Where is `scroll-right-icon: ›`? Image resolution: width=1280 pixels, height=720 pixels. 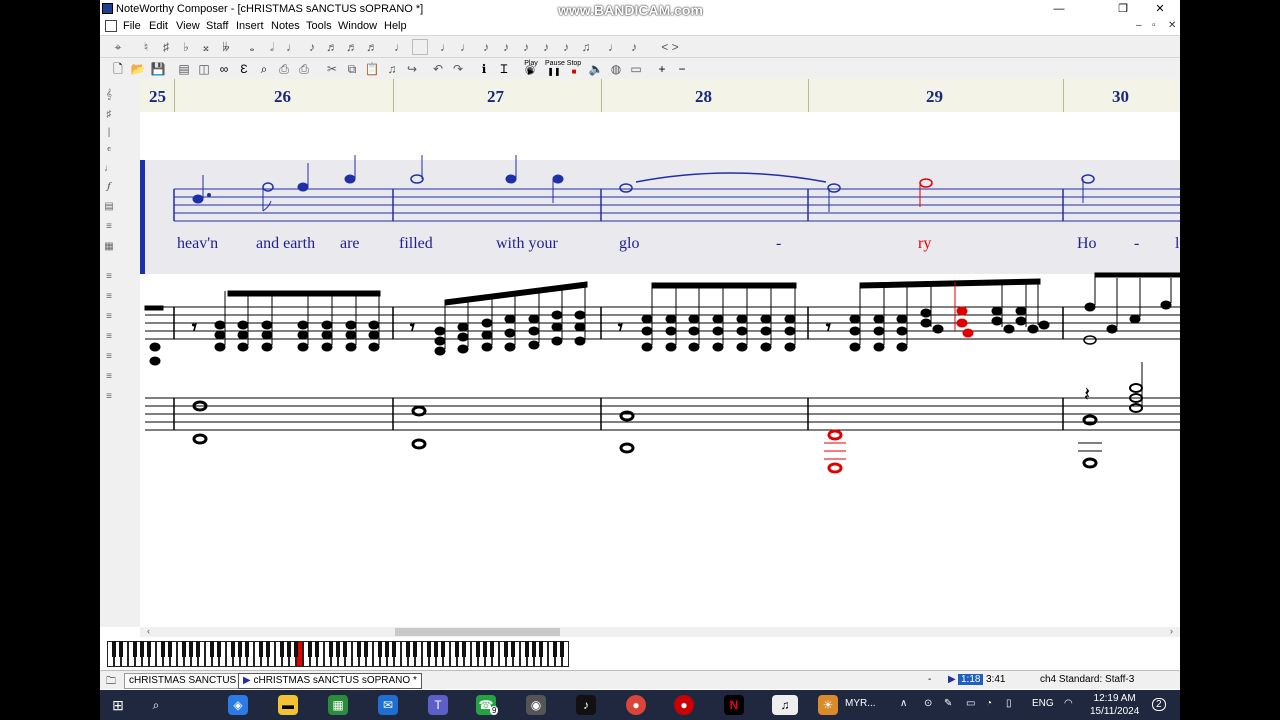
scroll-right-icon: › is located at coordinates (1171, 631).